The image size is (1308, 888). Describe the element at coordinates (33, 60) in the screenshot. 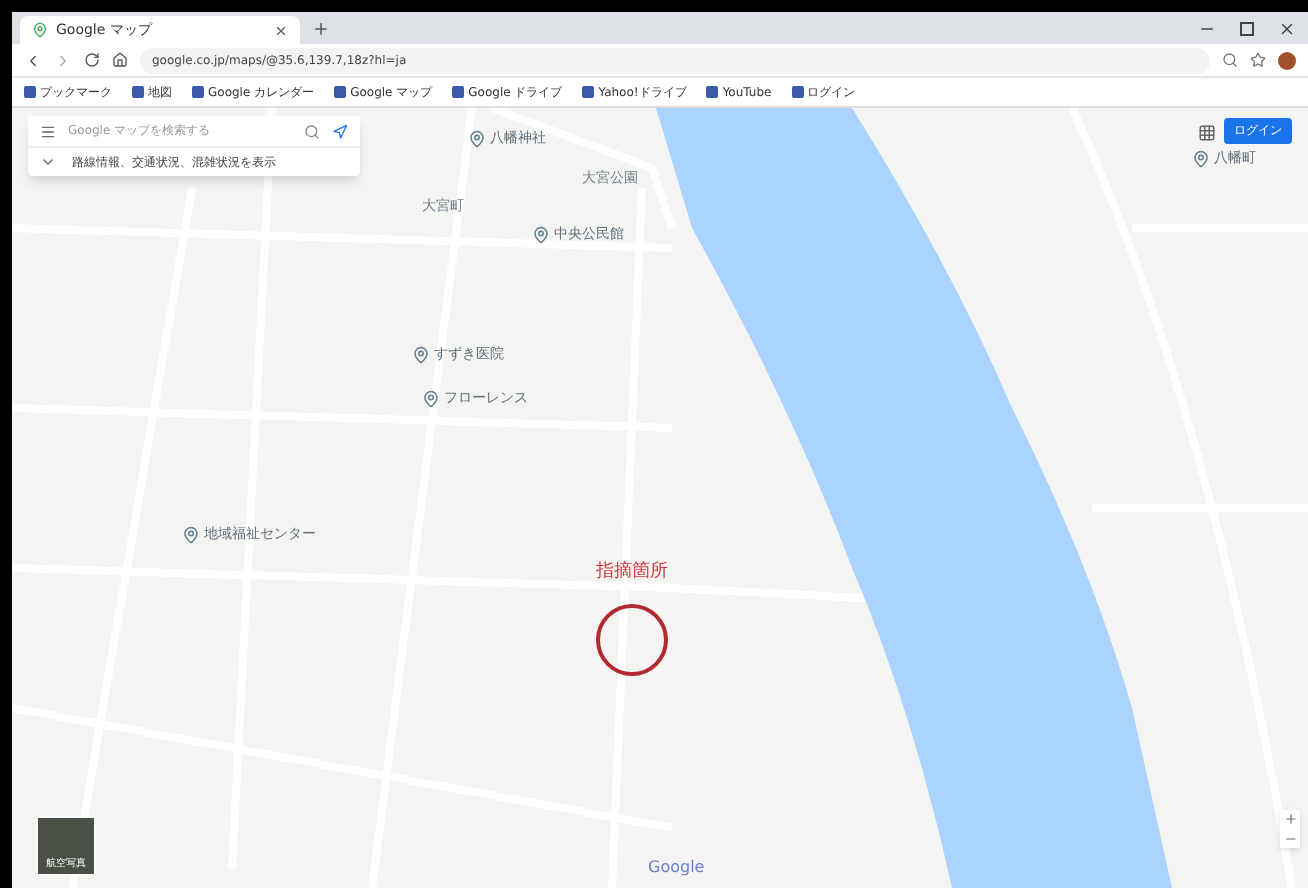

I see `back-icon` at that location.